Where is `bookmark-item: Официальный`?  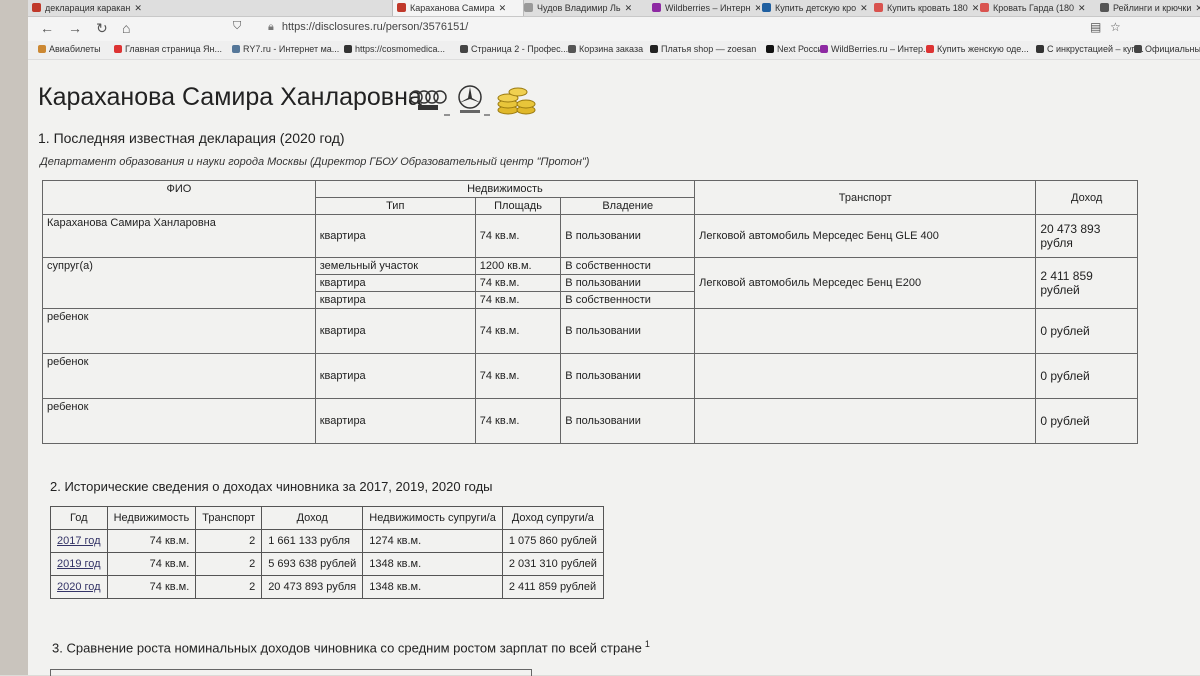
bookmark-item: Официальный is located at coordinates (1167, 49).